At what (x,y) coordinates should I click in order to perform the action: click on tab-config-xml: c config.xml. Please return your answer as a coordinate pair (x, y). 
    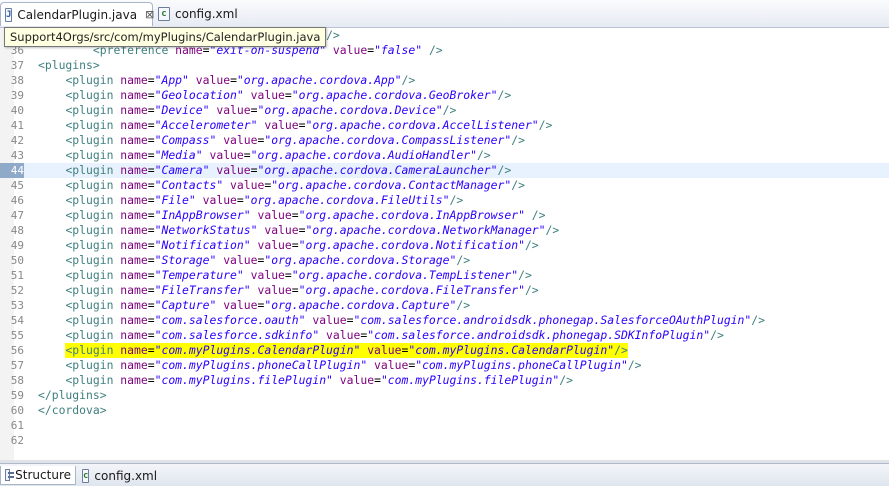
    Looking at the image, I should click on (219, 14).